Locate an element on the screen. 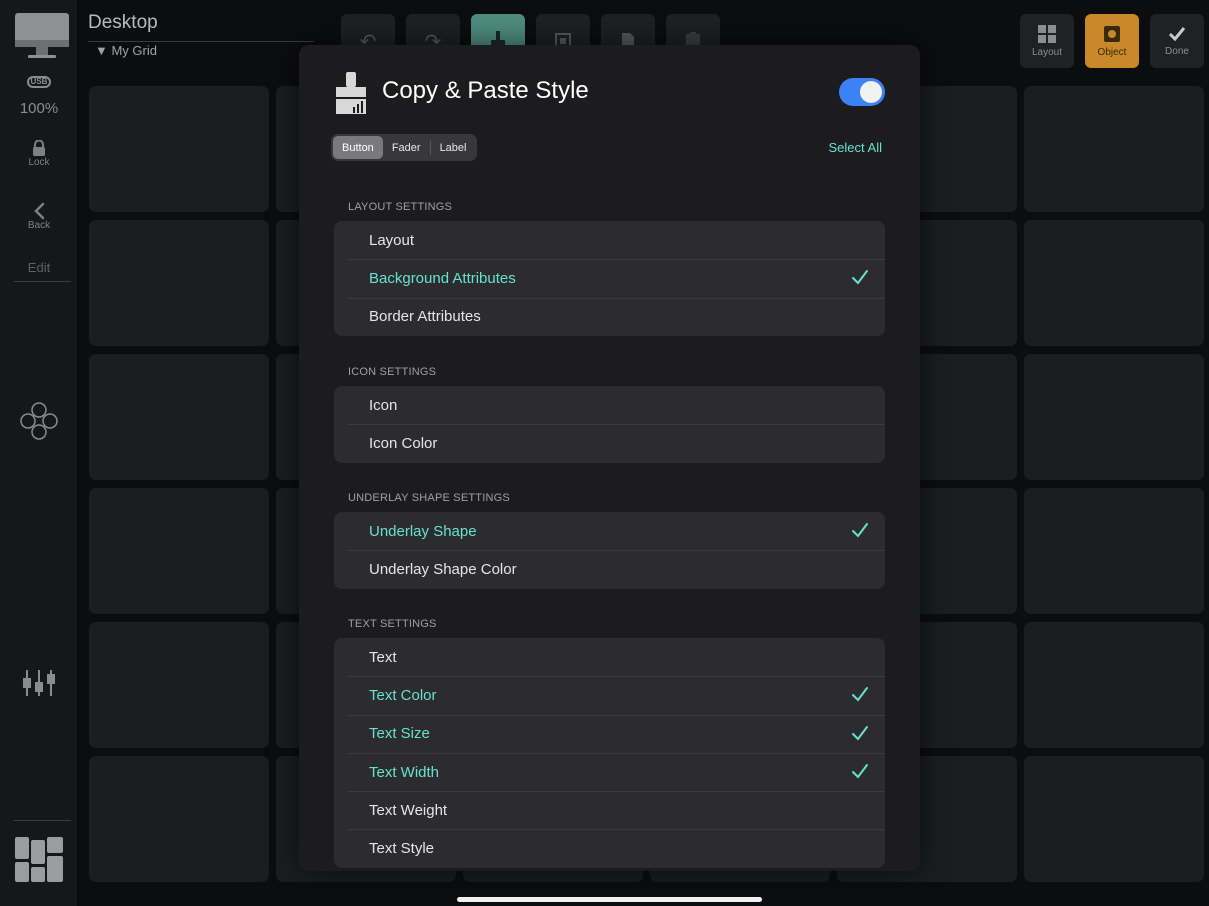 This screenshot has height=906, width=1209. title-underline is located at coordinates (201, 41).